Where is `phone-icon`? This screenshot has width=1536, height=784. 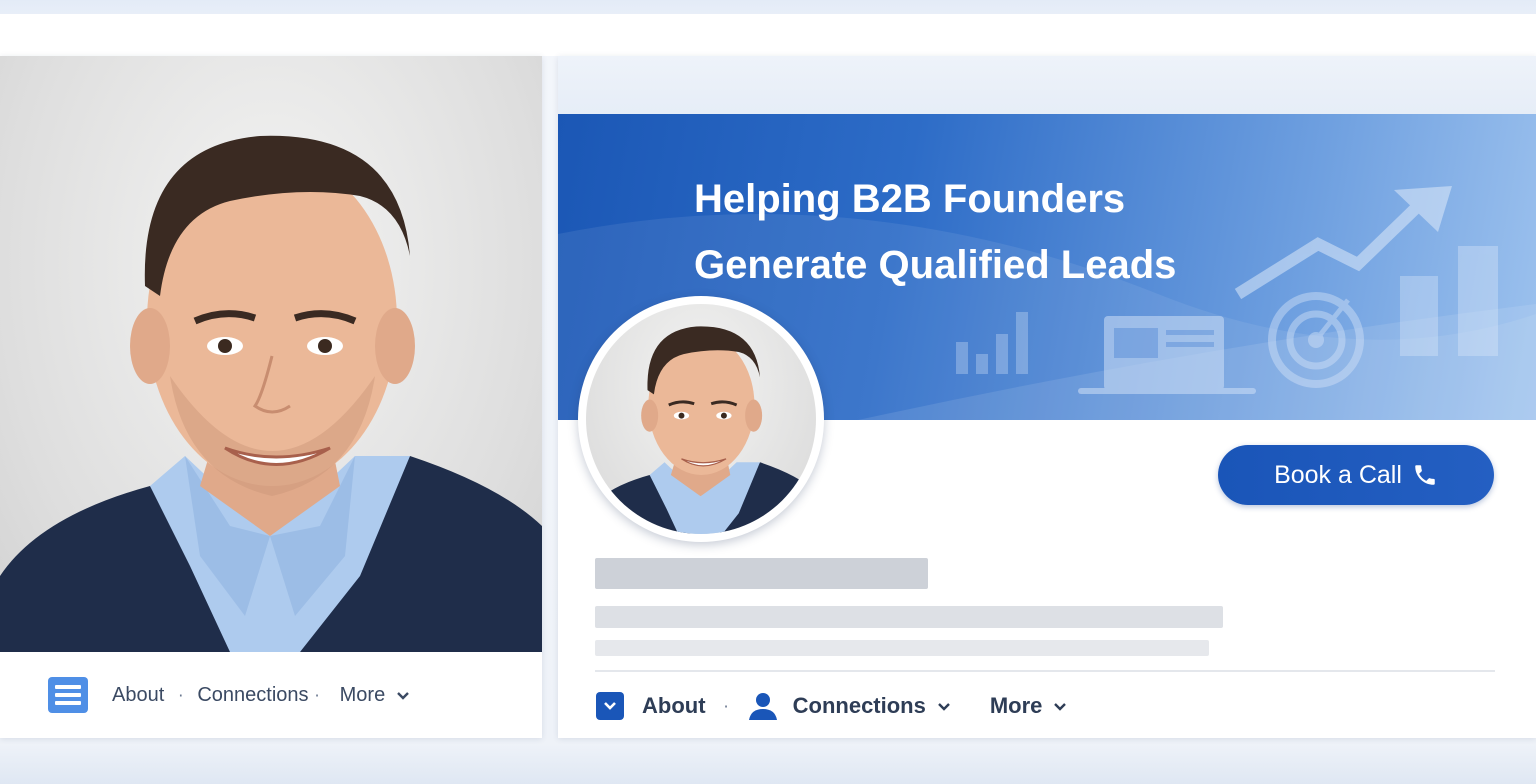
phone-icon is located at coordinates (1425, 475).